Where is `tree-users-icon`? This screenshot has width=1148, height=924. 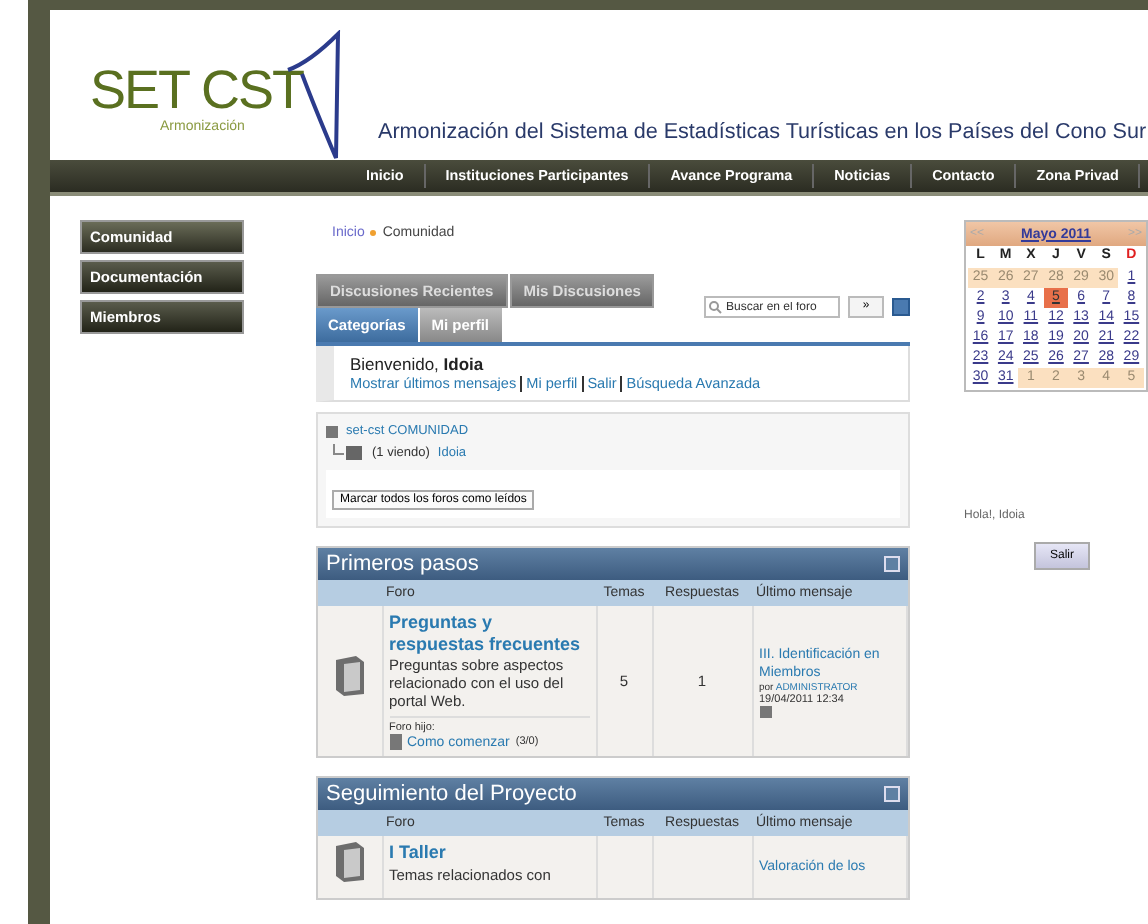 tree-users-icon is located at coordinates (348, 453).